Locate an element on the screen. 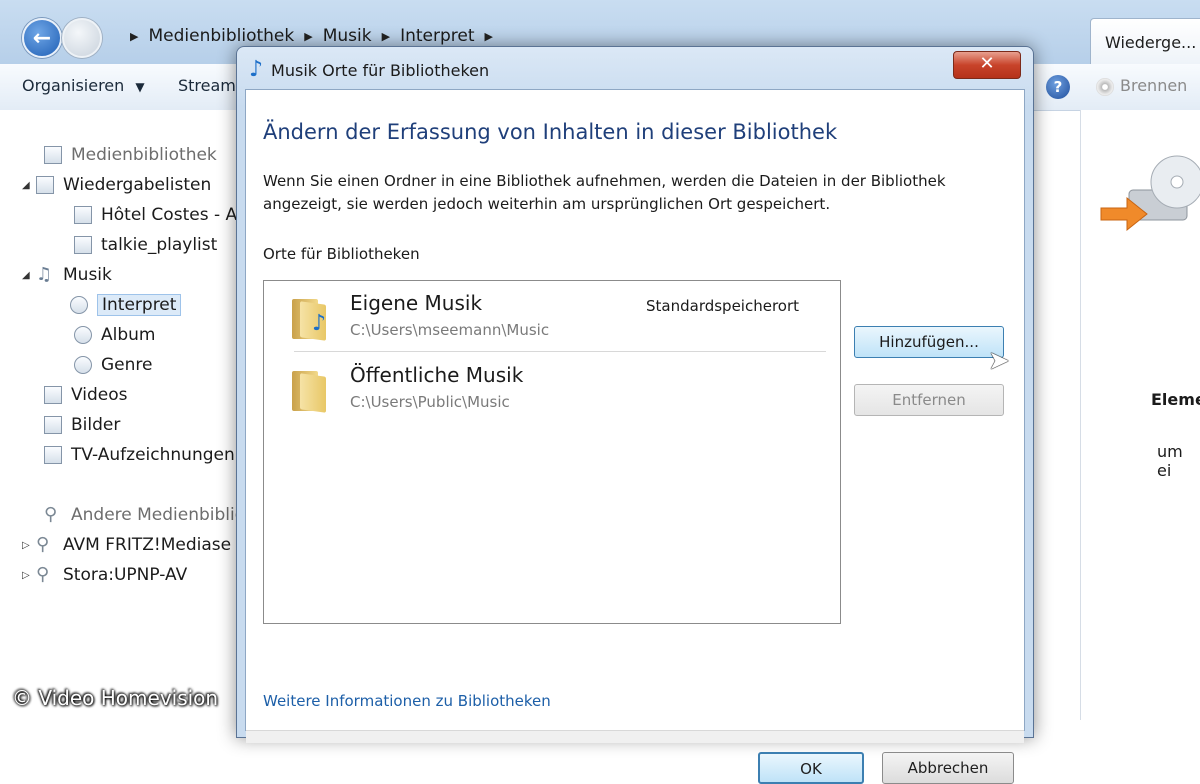  panel-text: um ei is located at coordinates (1170, 461).